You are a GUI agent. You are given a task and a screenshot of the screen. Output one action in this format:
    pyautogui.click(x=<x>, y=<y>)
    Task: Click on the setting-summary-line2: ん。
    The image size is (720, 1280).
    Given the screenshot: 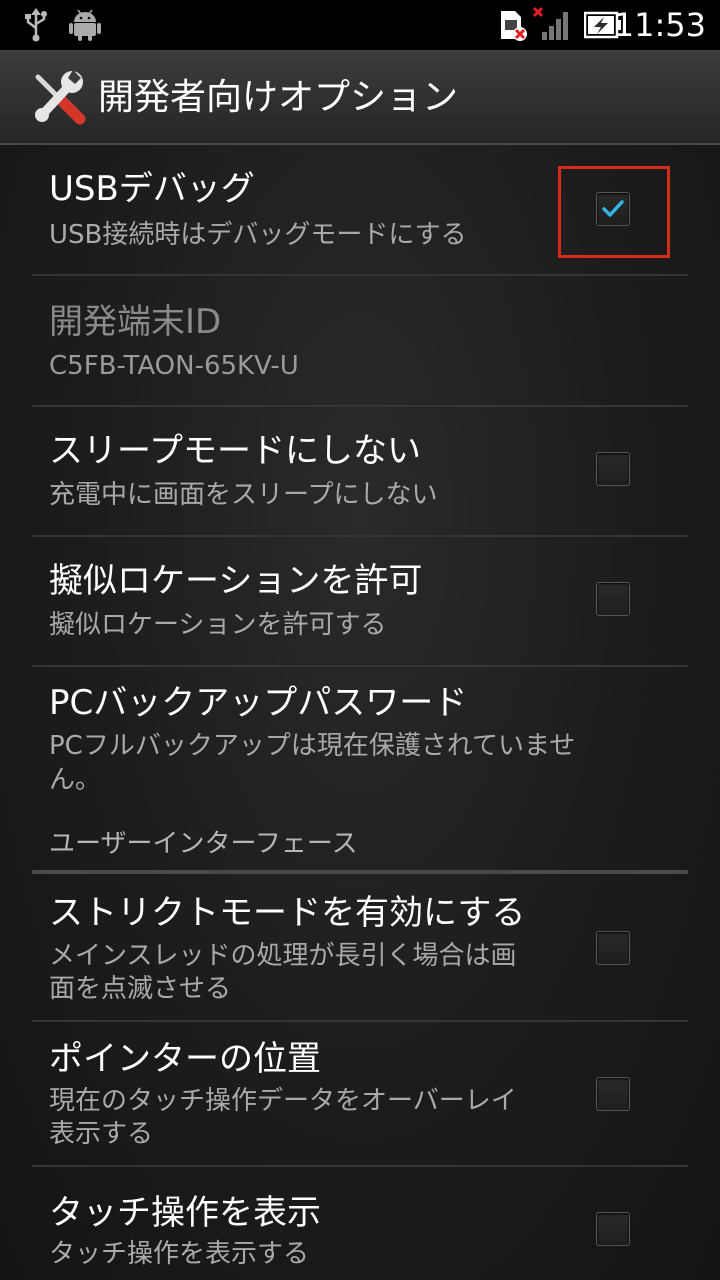 What is the action you would take?
    pyautogui.click(x=75, y=780)
    